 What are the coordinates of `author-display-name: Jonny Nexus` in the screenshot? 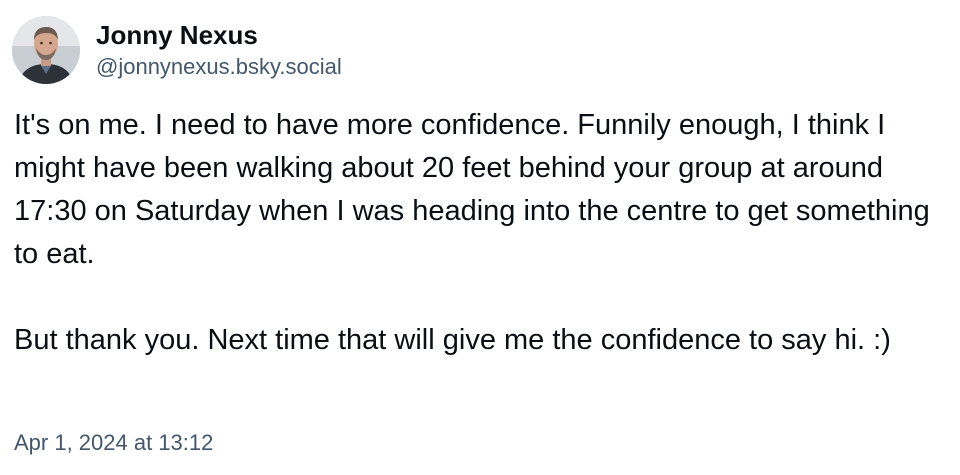 It's located at (219, 35).